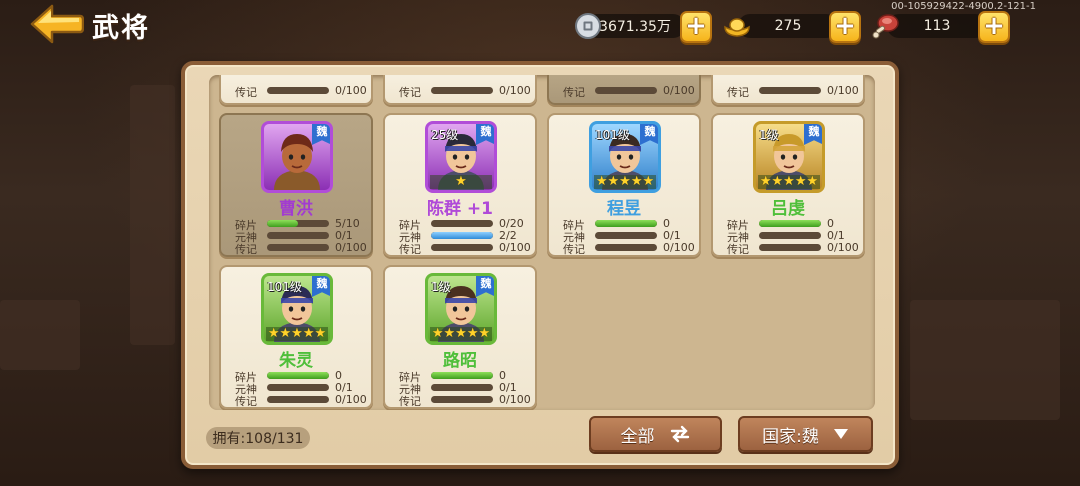 Image resolution: width=1080 pixels, height=486 pixels. Describe the element at coordinates (788, 209) in the screenshot. I see `hero-name: 吕虔` at that location.